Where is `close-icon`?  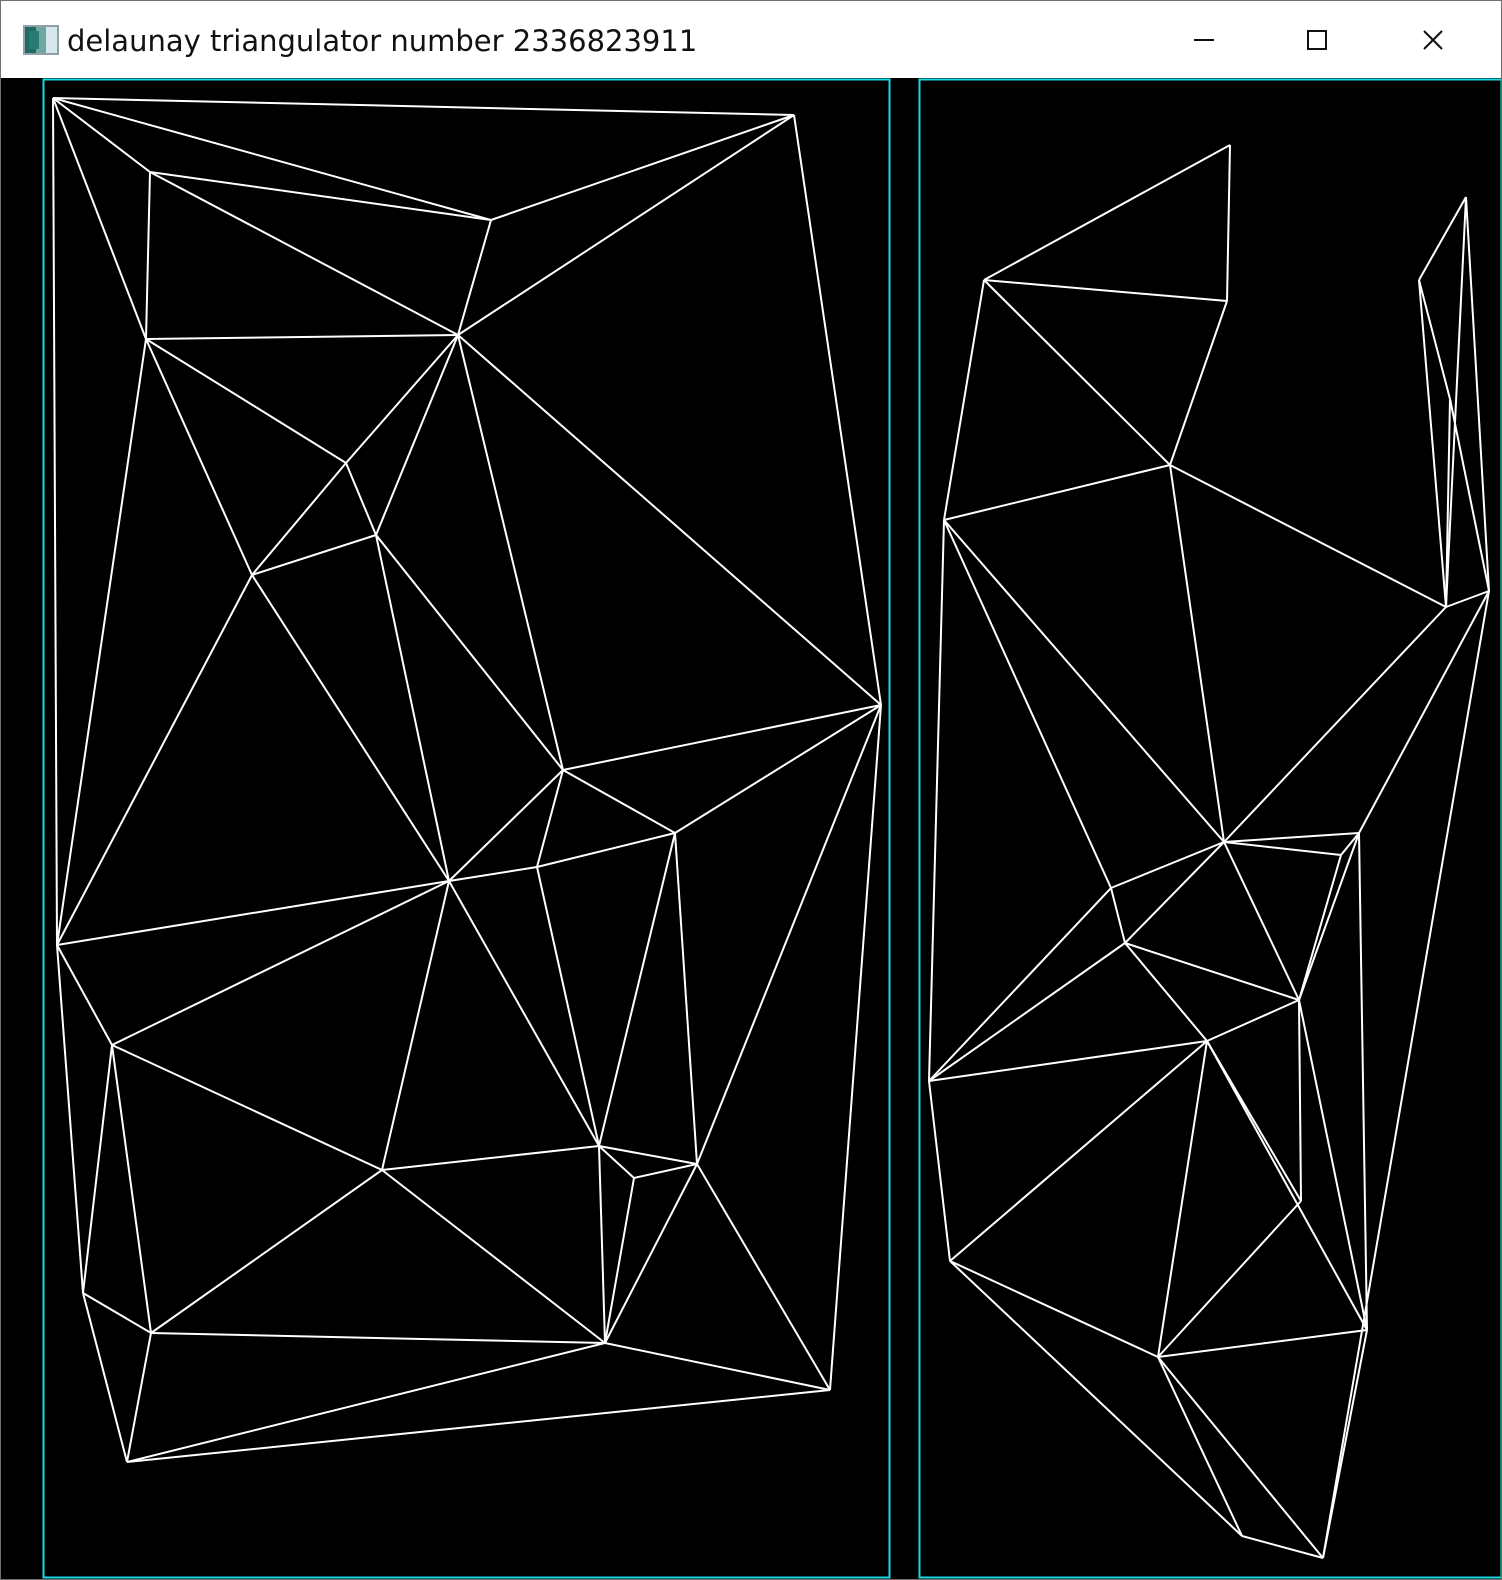 close-icon is located at coordinates (1433, 39).